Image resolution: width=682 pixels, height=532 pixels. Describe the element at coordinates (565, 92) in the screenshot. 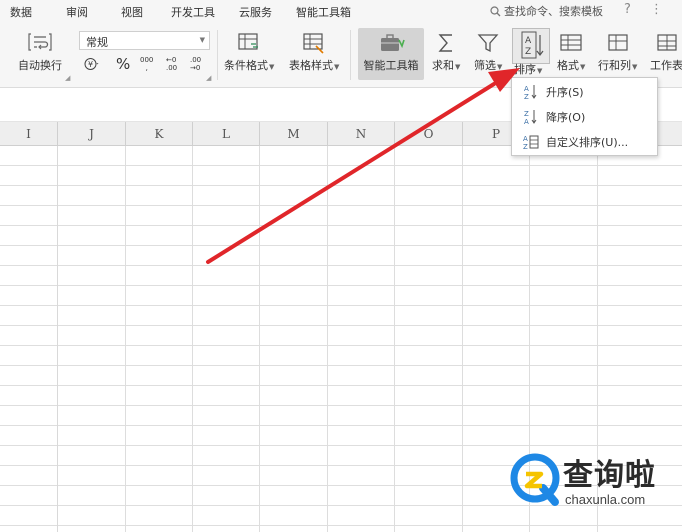

I see `menu-item-label: 升序(S)` at that location.